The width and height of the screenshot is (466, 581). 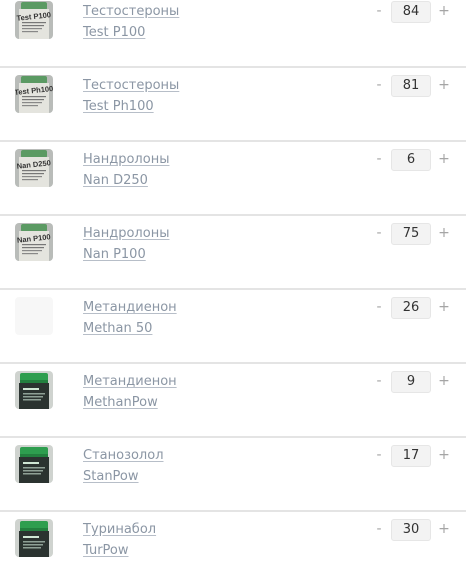 What do you see at coordinates (131, 106) in the screenshot?
I see `product-title-link: Test Ph100` at bounding box center [131, 106].